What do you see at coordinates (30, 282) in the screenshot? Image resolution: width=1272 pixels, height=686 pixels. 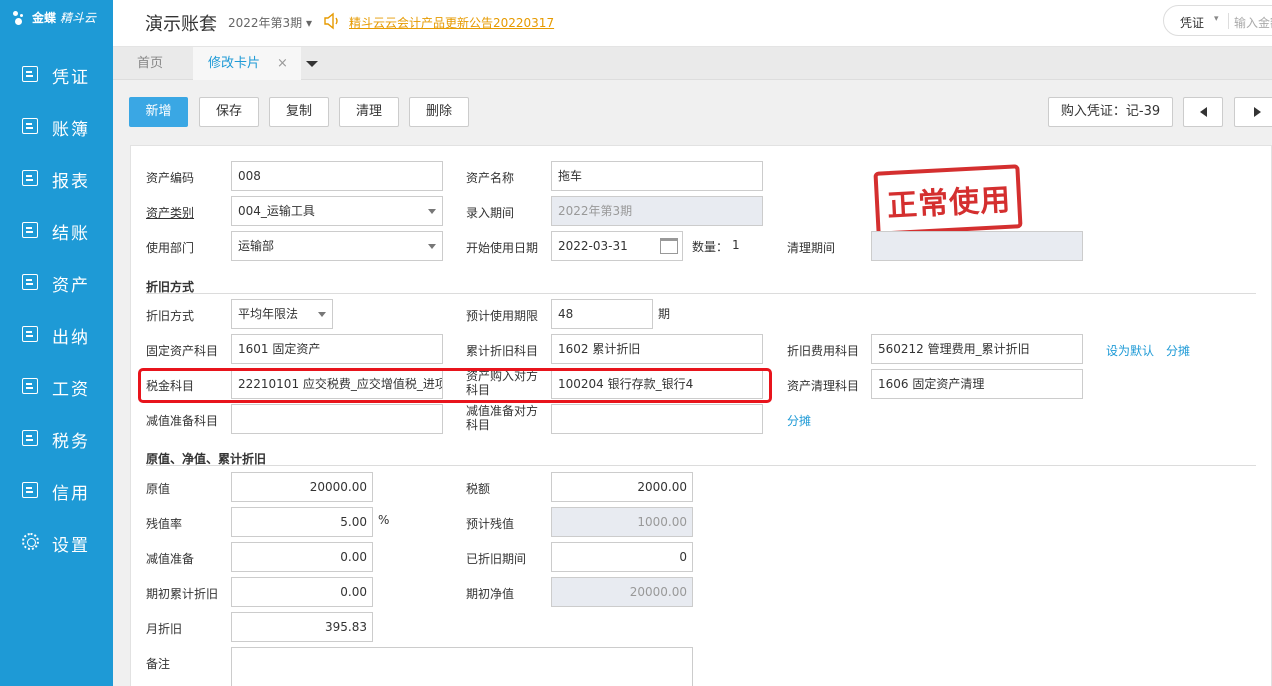 I see `asset-icon` at bounding box center [30, 282].